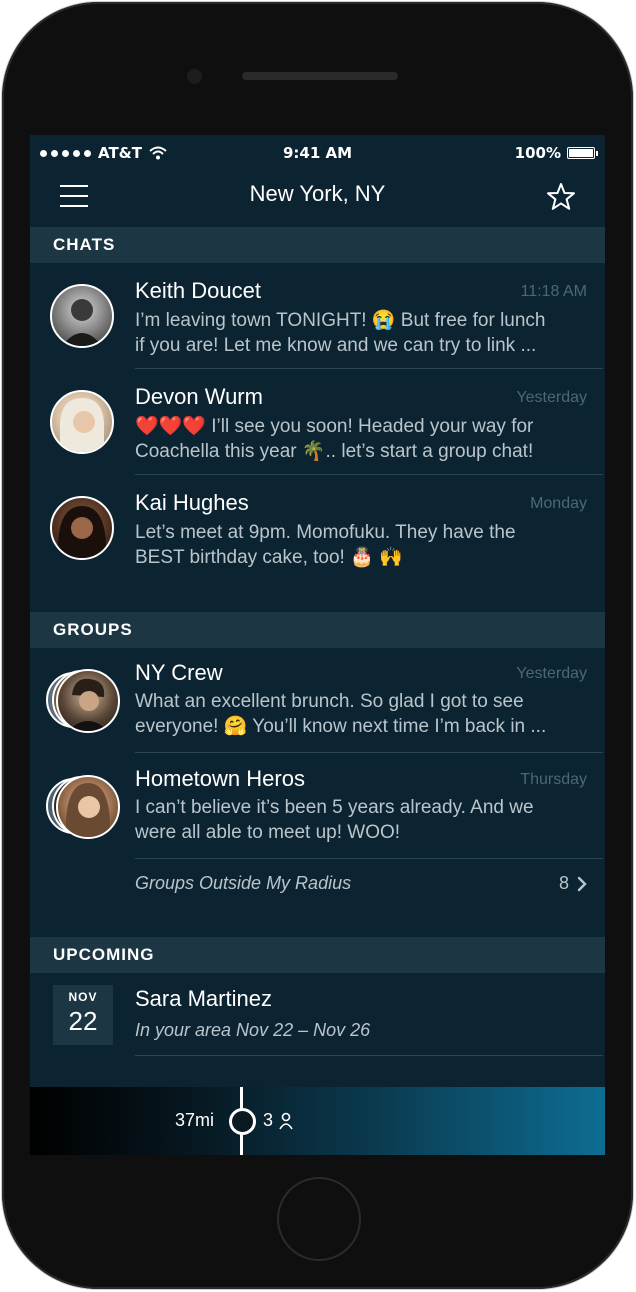 The height and width of the screenshot is (1292, 636). I want to click on group-name: Hometown Heros, so click(220, 778).